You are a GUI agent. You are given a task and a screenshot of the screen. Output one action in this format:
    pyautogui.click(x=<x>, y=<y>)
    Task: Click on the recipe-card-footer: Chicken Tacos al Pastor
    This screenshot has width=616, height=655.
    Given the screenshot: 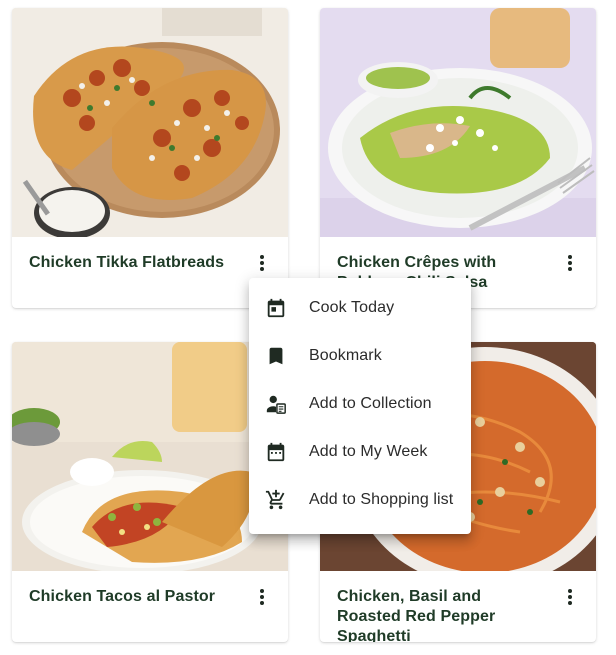 What is the action you would take?
    pyautogui.click(x=150, y=589)
    